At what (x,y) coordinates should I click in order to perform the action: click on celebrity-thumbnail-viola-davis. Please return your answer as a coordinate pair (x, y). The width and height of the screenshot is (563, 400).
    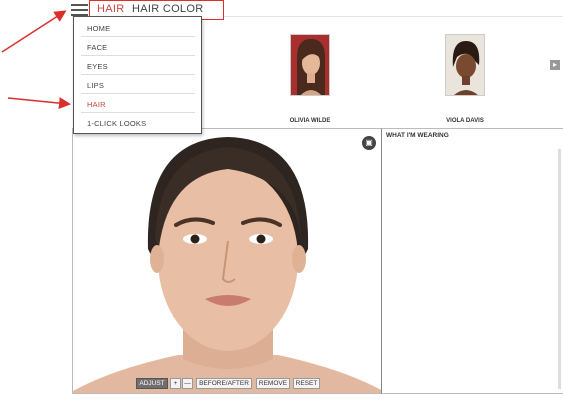
    Looking at the image, I should click on (465, 65).